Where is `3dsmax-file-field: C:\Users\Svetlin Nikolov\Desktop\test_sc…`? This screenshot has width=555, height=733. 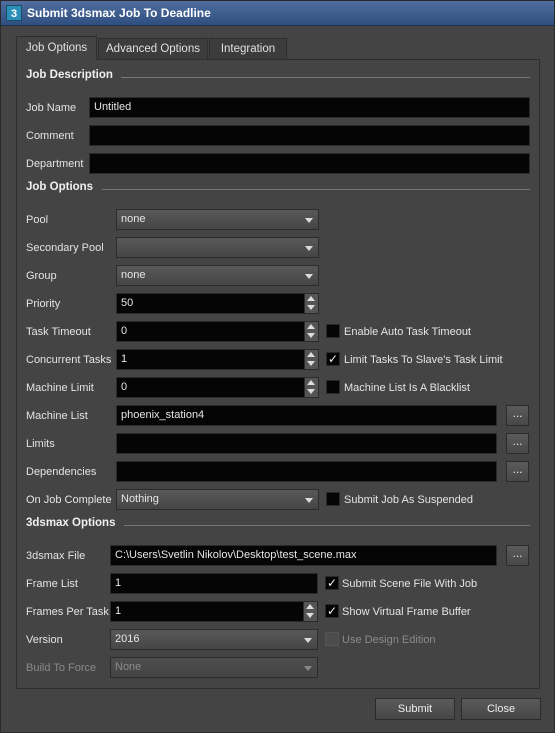
3dsmax-file-field: C:\Users\Svetlin Nikolov\Desktop\test_sc… is located at coordinates (303, 555).